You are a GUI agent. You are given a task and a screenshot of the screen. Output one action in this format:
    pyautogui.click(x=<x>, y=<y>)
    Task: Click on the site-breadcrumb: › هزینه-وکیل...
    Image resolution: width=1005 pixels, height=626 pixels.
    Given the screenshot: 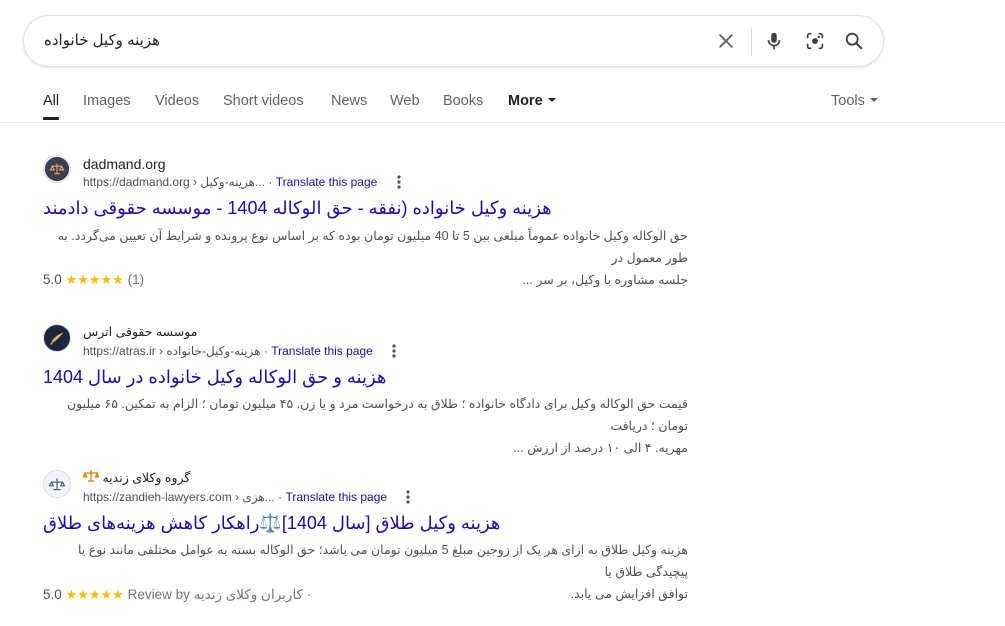 What is the action you would take?
    pyautogui.click(x=229, y=182)
    